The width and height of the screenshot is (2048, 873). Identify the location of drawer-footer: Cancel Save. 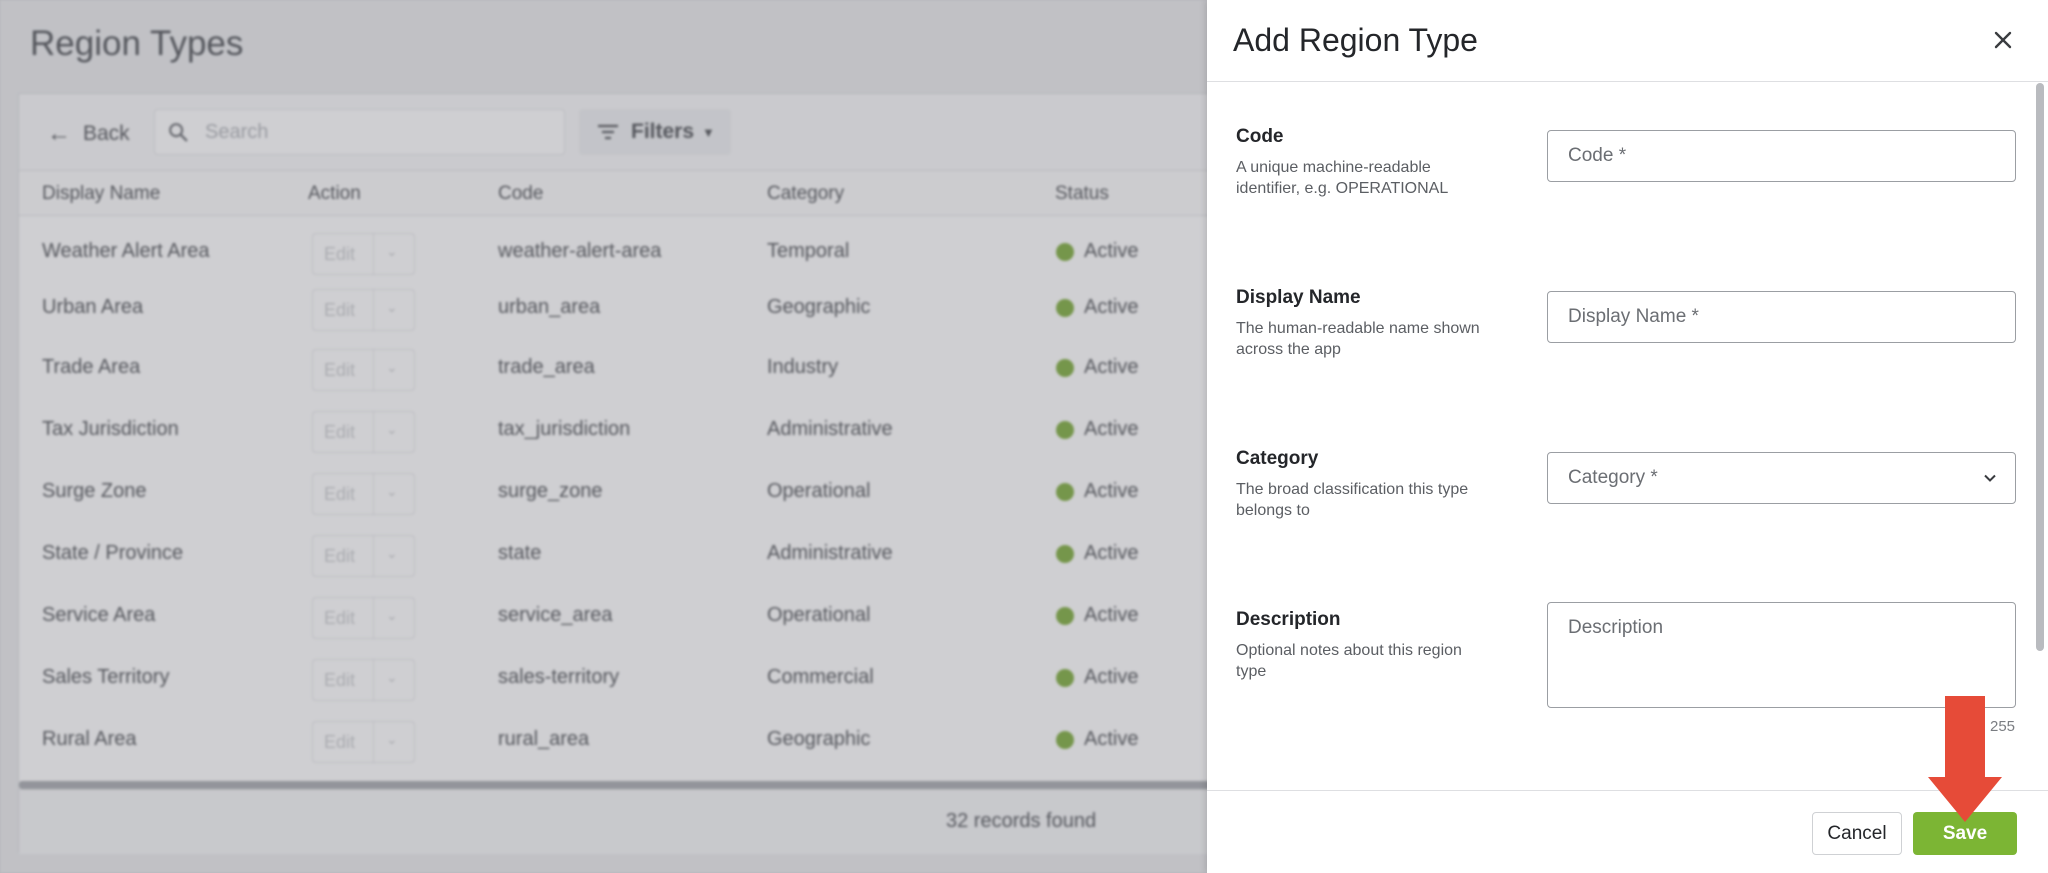
(1627, 831).